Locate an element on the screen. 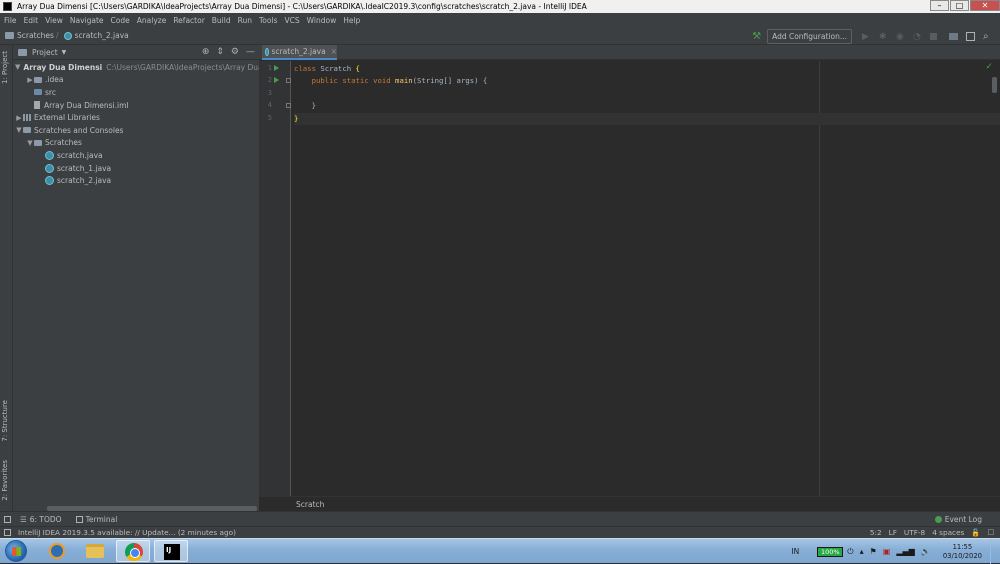 This screenshot has height=564, width=1000. menu-refactor: Refactor is located at coordinates (188, 20).